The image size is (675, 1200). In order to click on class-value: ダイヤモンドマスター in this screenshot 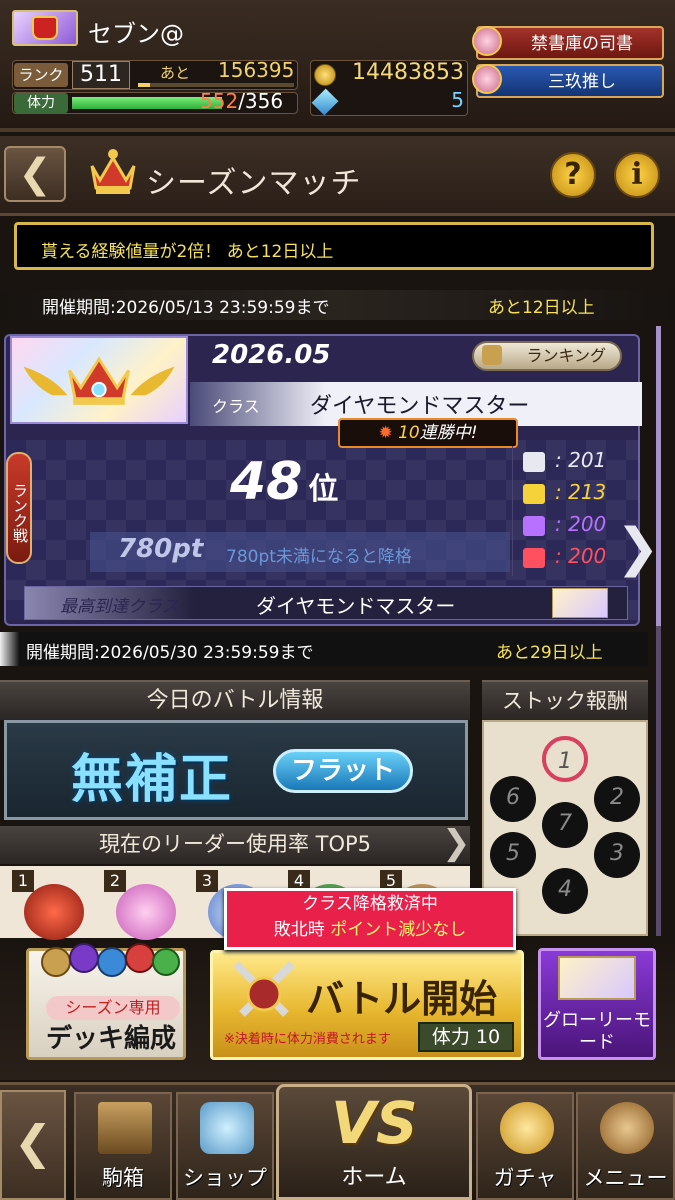, I will do `click(420, 406)`.